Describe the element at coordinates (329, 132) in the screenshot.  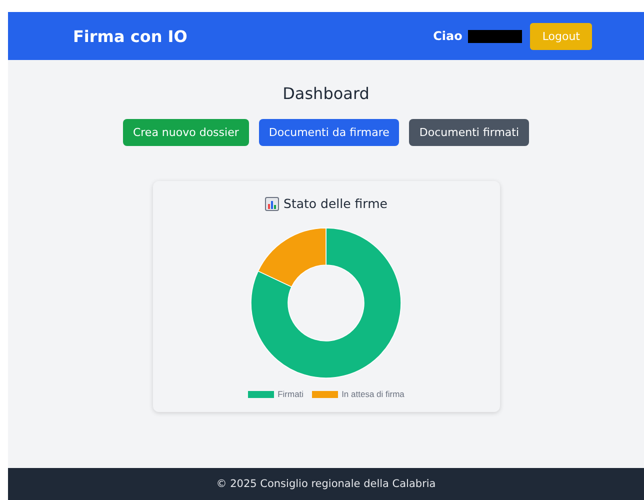
I see `action-button: Documenti da firmare` at that location.